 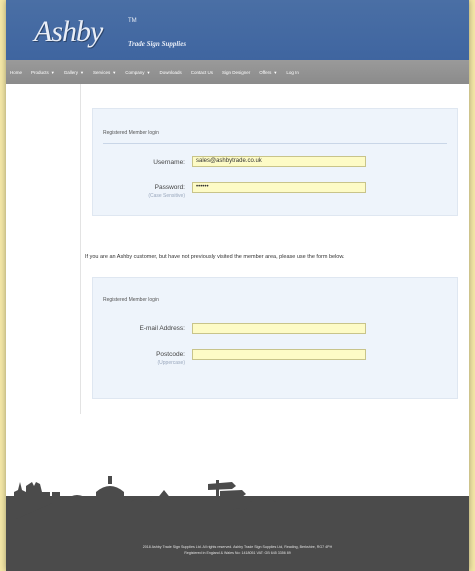 What do you see at coordinates (131, 133) in the screenshot?
I see `login-panel-title: Registered Member login` at bounding box center [131, 133].